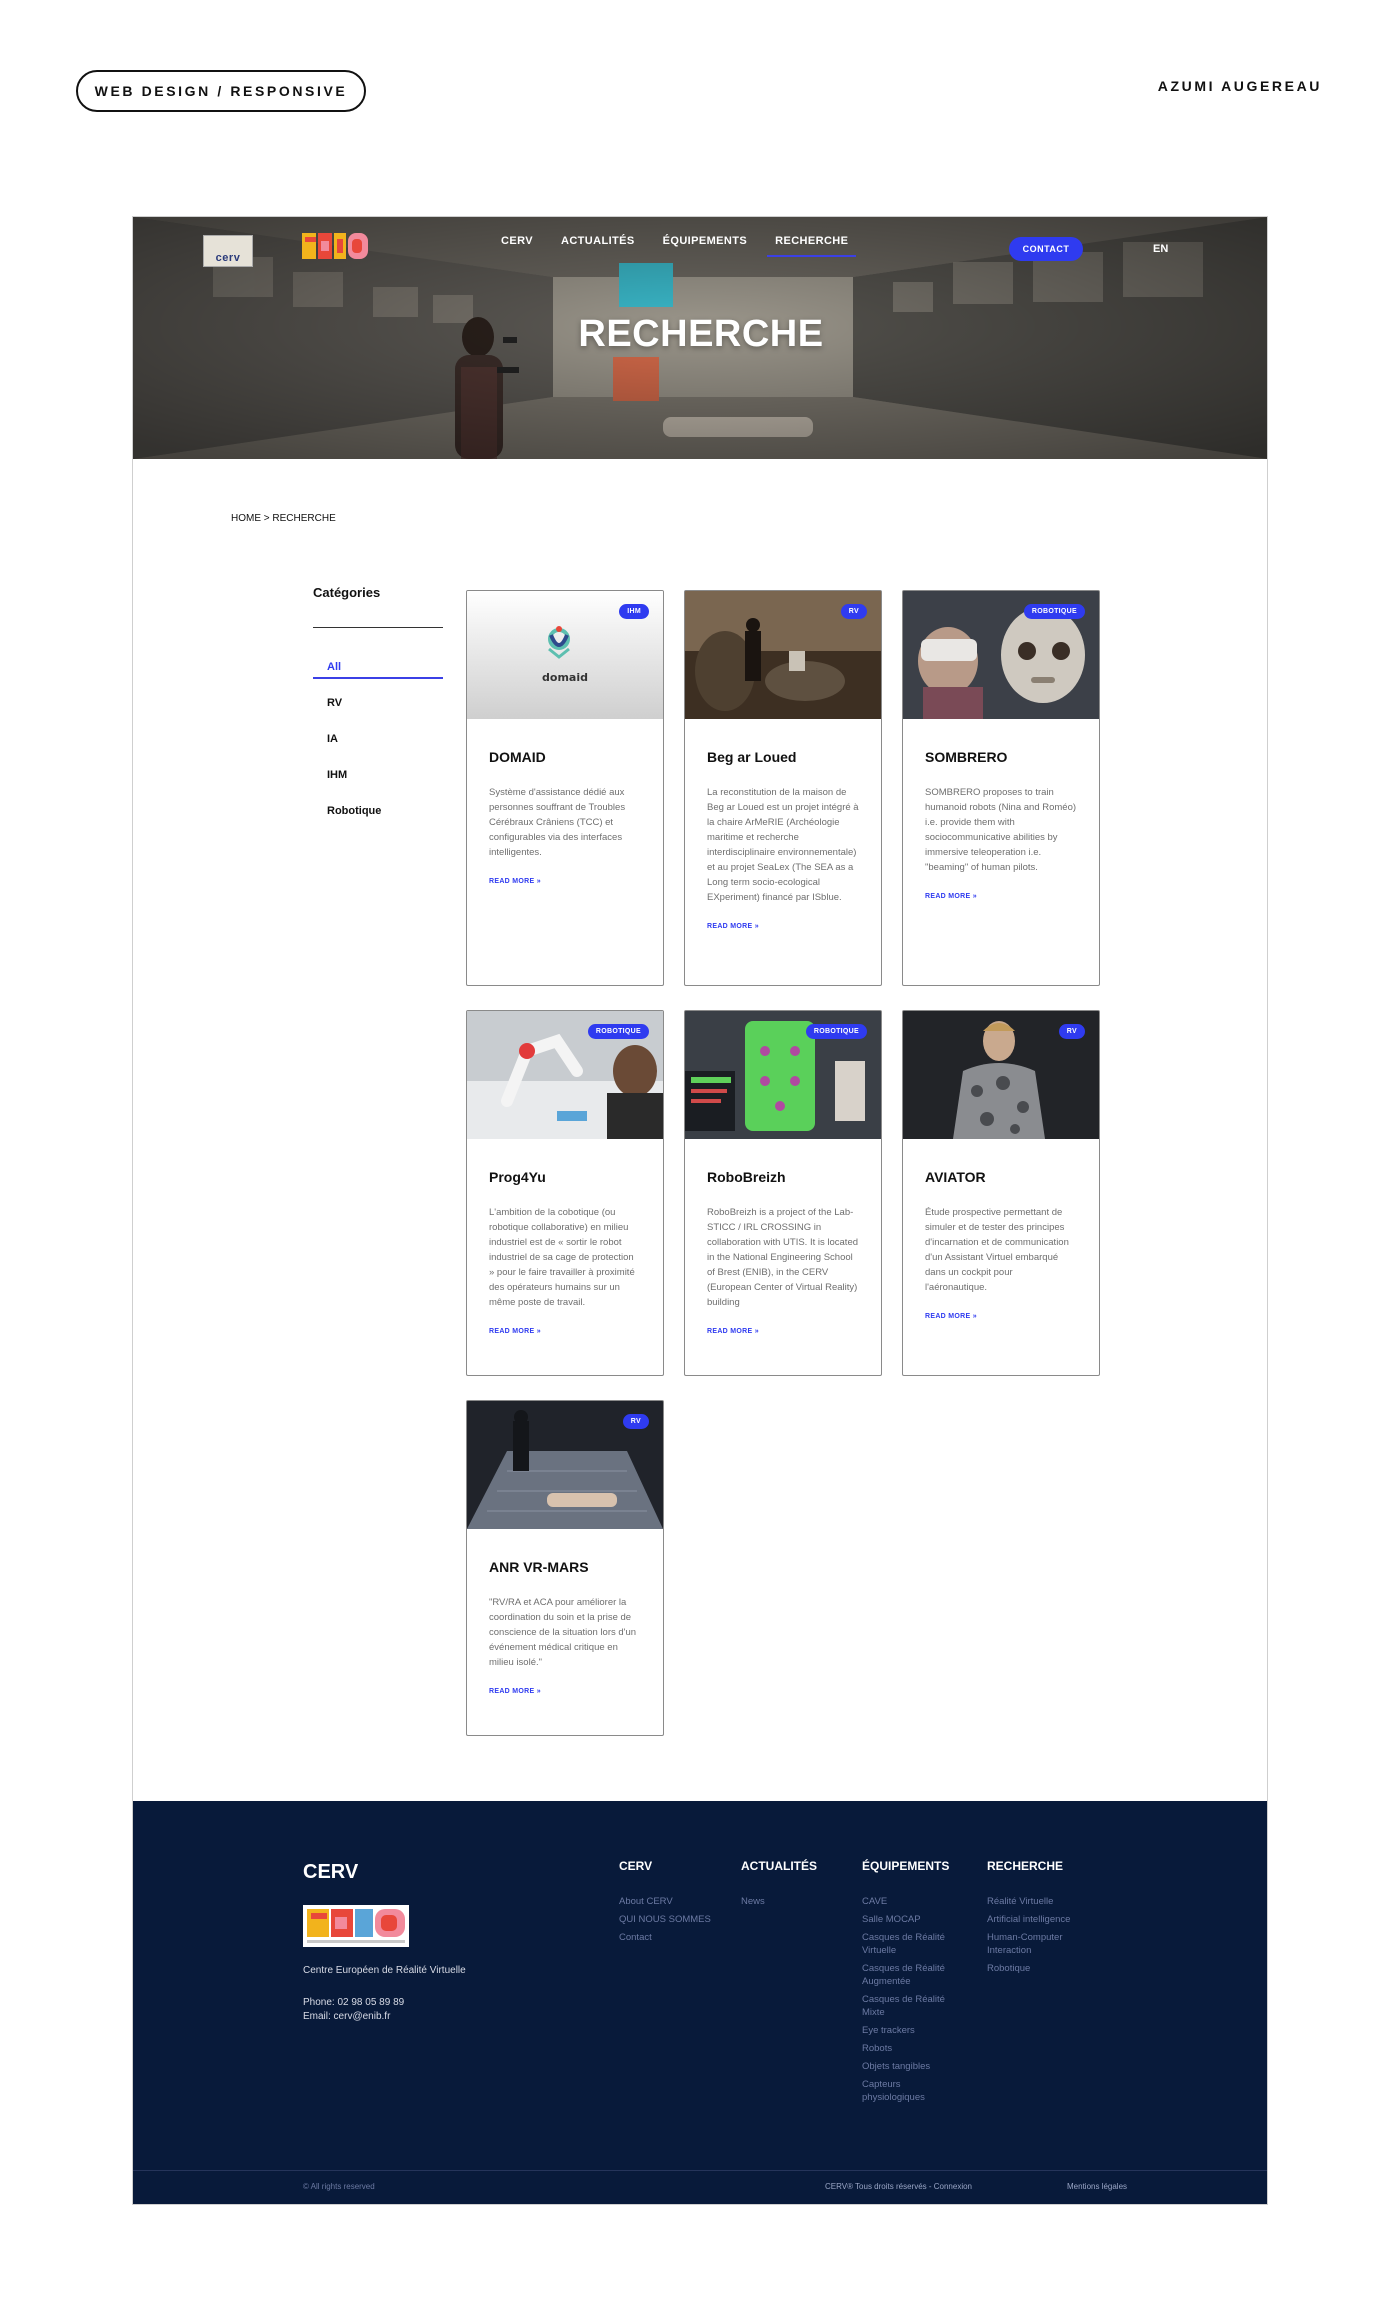  Describe the element at coordinates (796, 1886) in the screenshot. I see `footer-col-actualites: ACTUALITÉS News` at that location.